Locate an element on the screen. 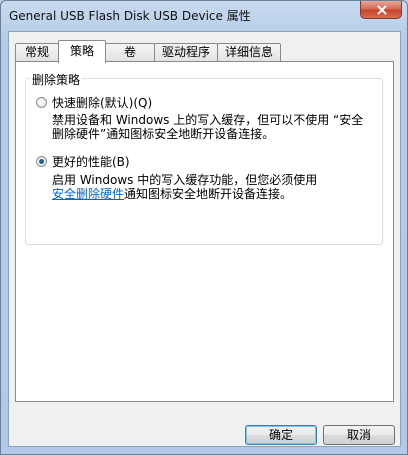  better-performance-description-line2-rest: 通知图标安全地断开设备连接。 is located at coordinates (208, 194).